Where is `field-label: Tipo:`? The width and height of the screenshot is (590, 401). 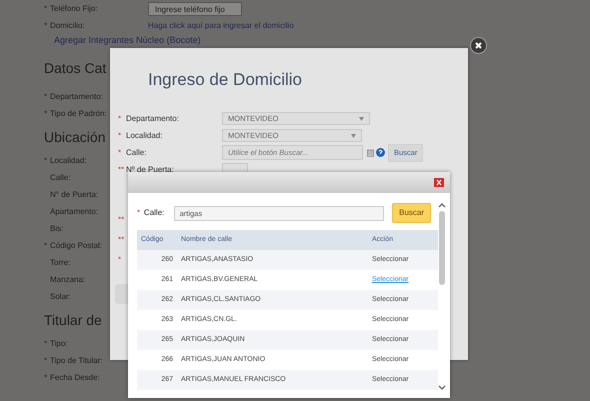 field-label: Tipo: is located at coordinates (59, 343).